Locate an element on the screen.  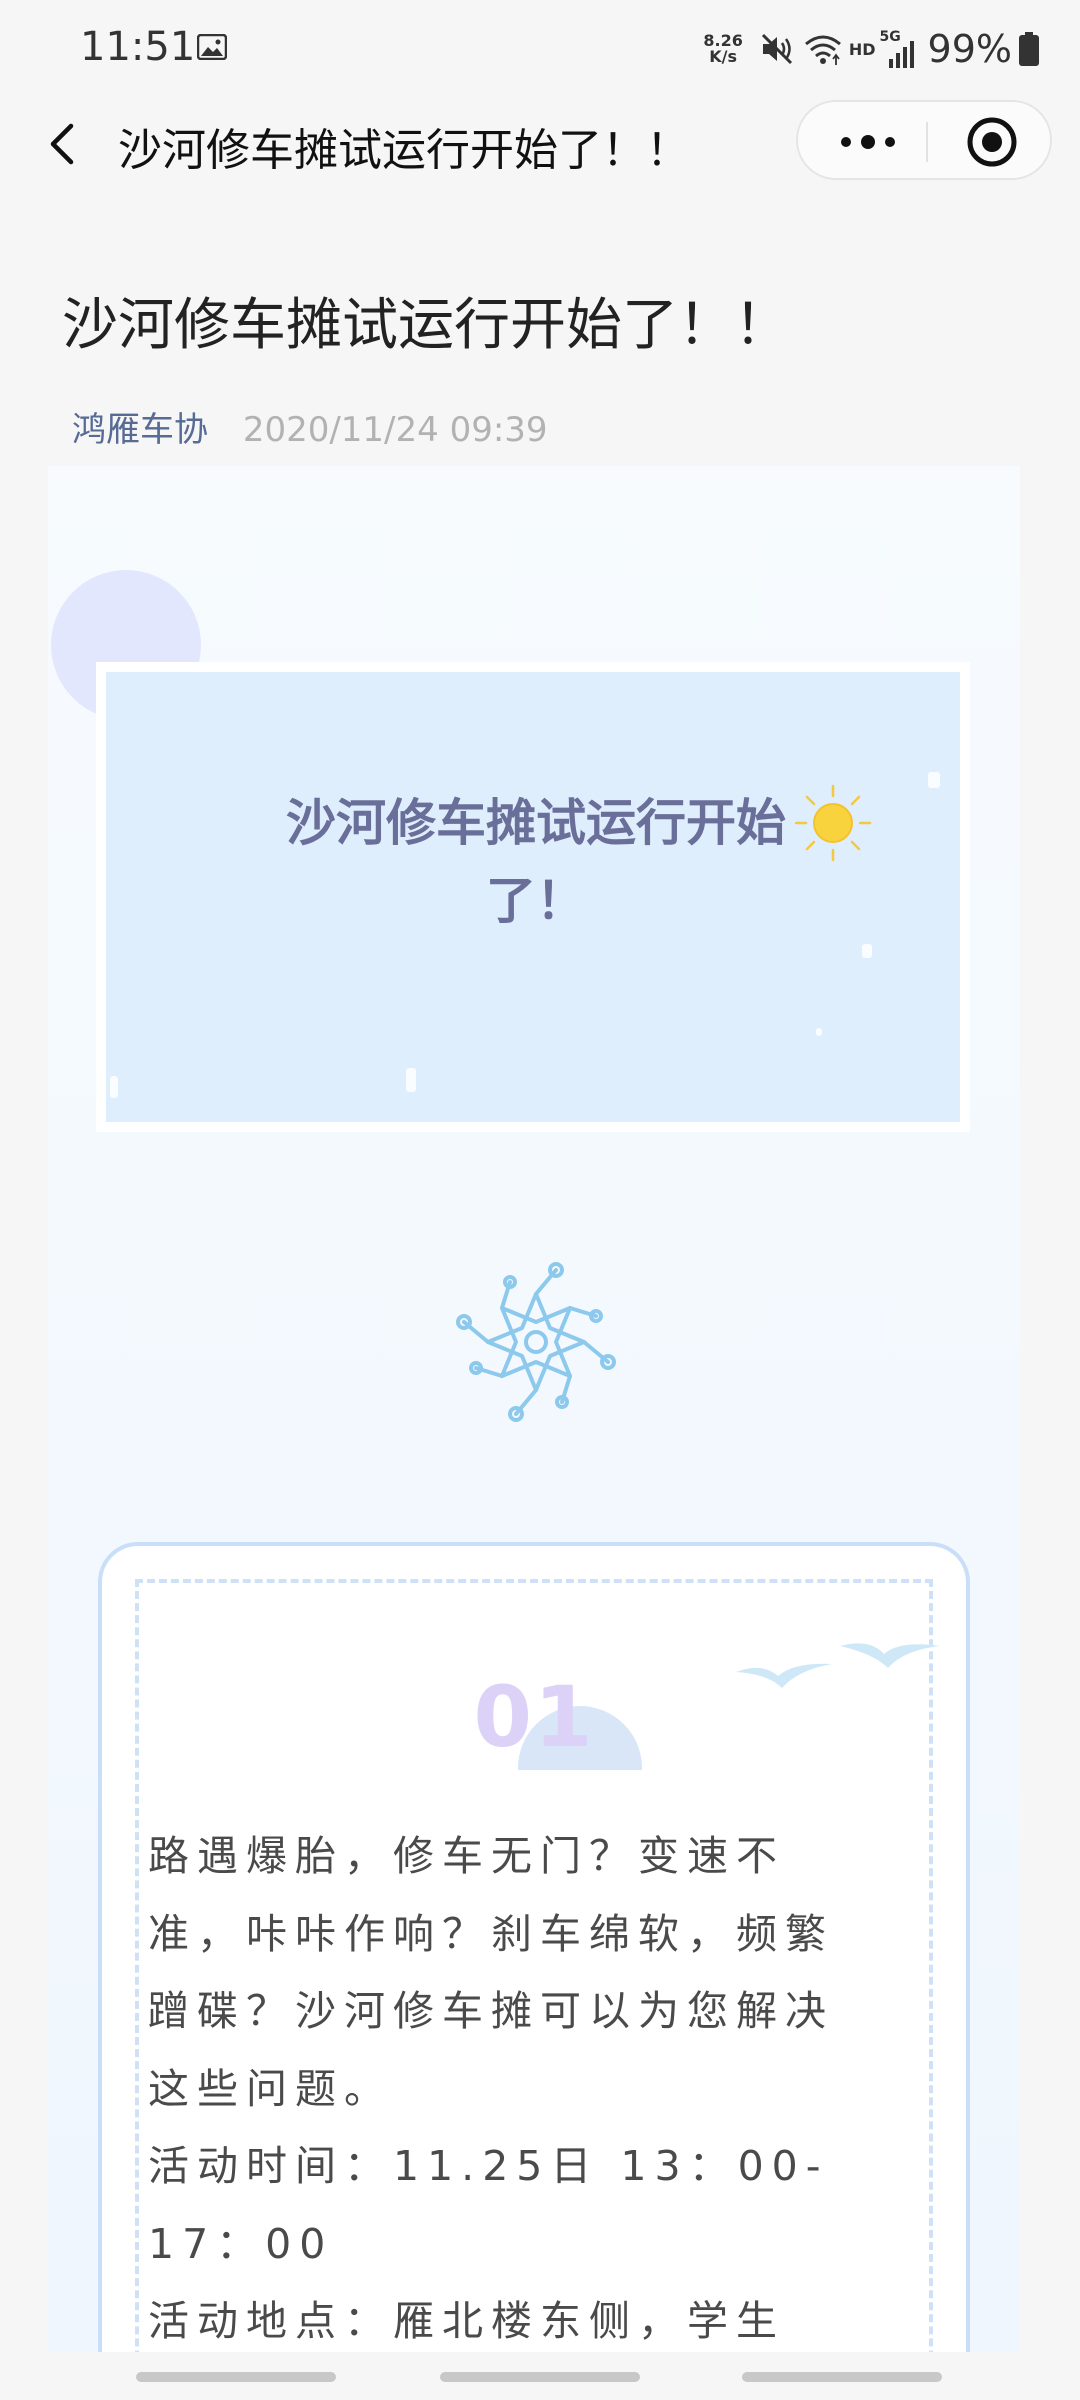
snowflake-icon is located at coordinates (536, 1342).